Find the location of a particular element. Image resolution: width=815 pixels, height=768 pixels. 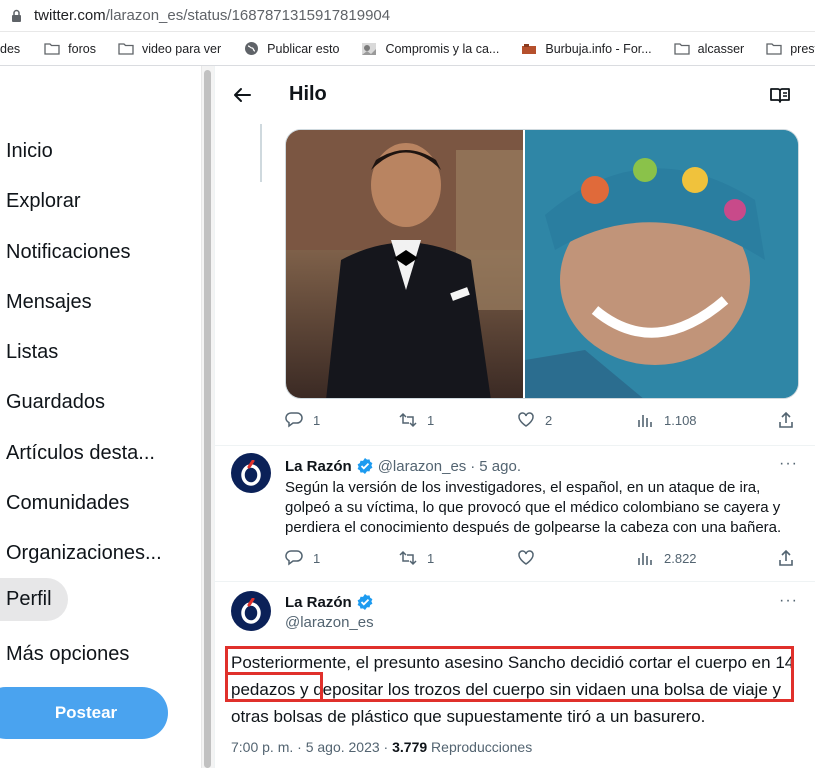

url-path: /larazon_es/status/1687871315917819904 is located at coordinates (248, 15).